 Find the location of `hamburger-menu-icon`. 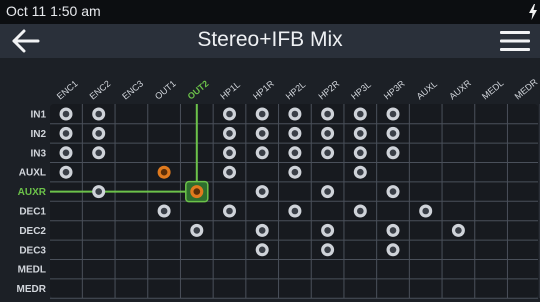

hamburger-menu-icon is located at coordinates (515, 41).